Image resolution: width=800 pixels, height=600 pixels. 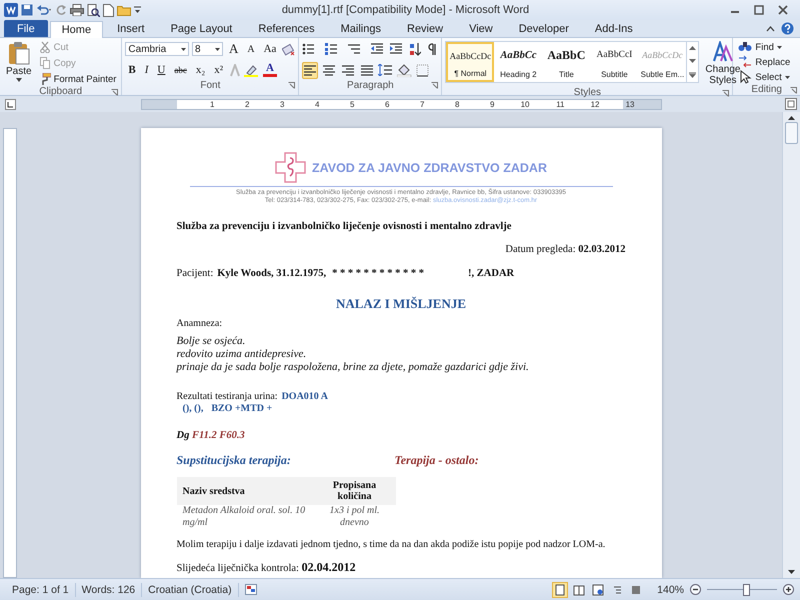 I want to click on shrink-font-button: A, so click(x=251, y=49).